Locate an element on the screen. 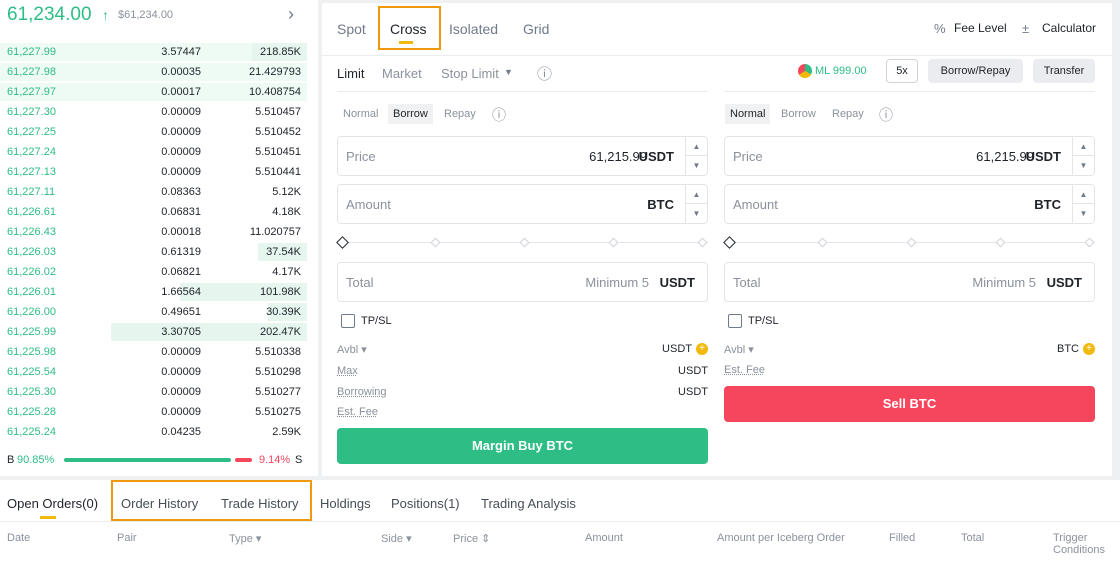  tab-trade-history: Trade History is located at coordinates (260, 503).